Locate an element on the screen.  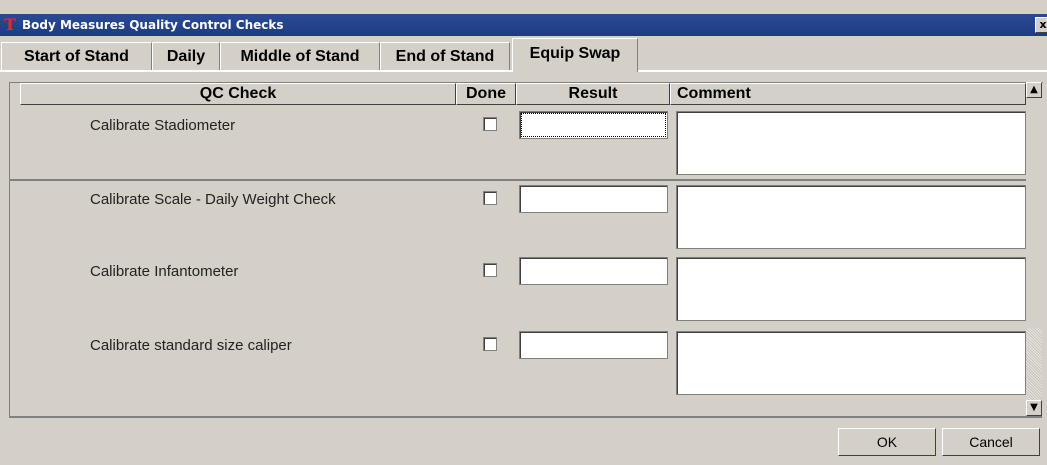
tab-end-of-stand: End of Stand is located at coordinates (445, 56).